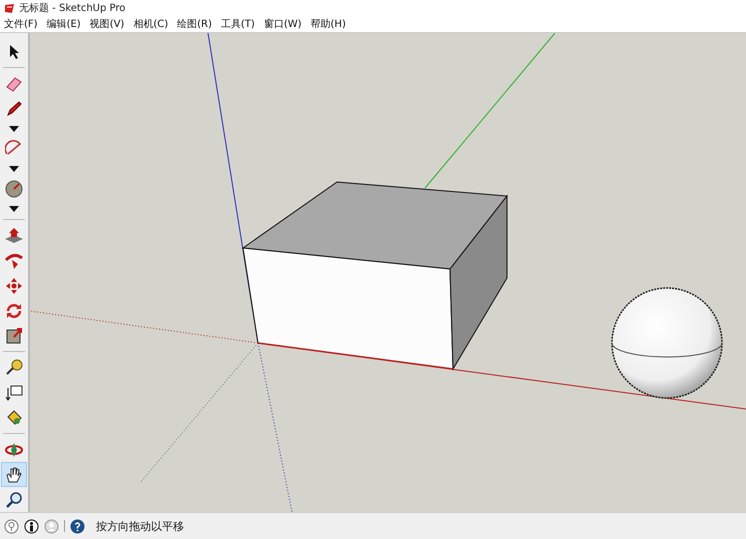 This screenshot has width=746, height=539. What do you see at coordinates (21, 24) in the screenshot?
I see `menu-item: 文件(F)` at bounding box center [21, 24].